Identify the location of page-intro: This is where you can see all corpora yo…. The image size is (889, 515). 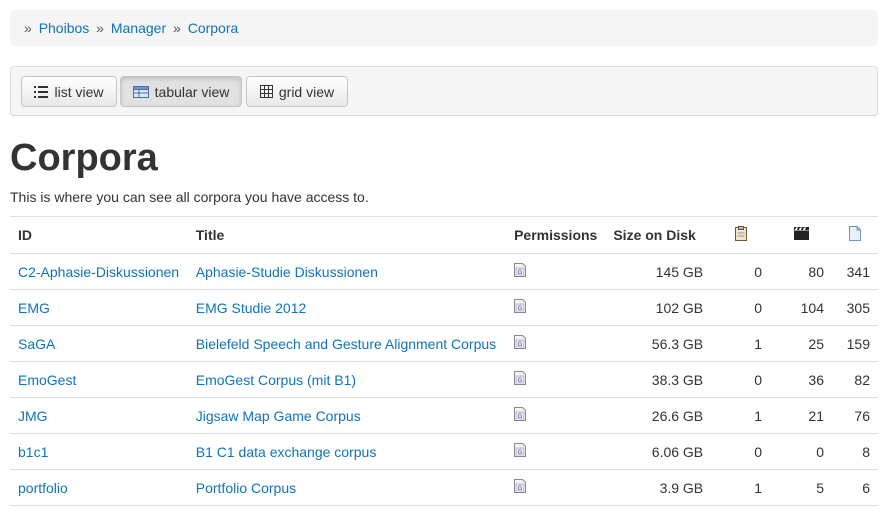
(189, 197).